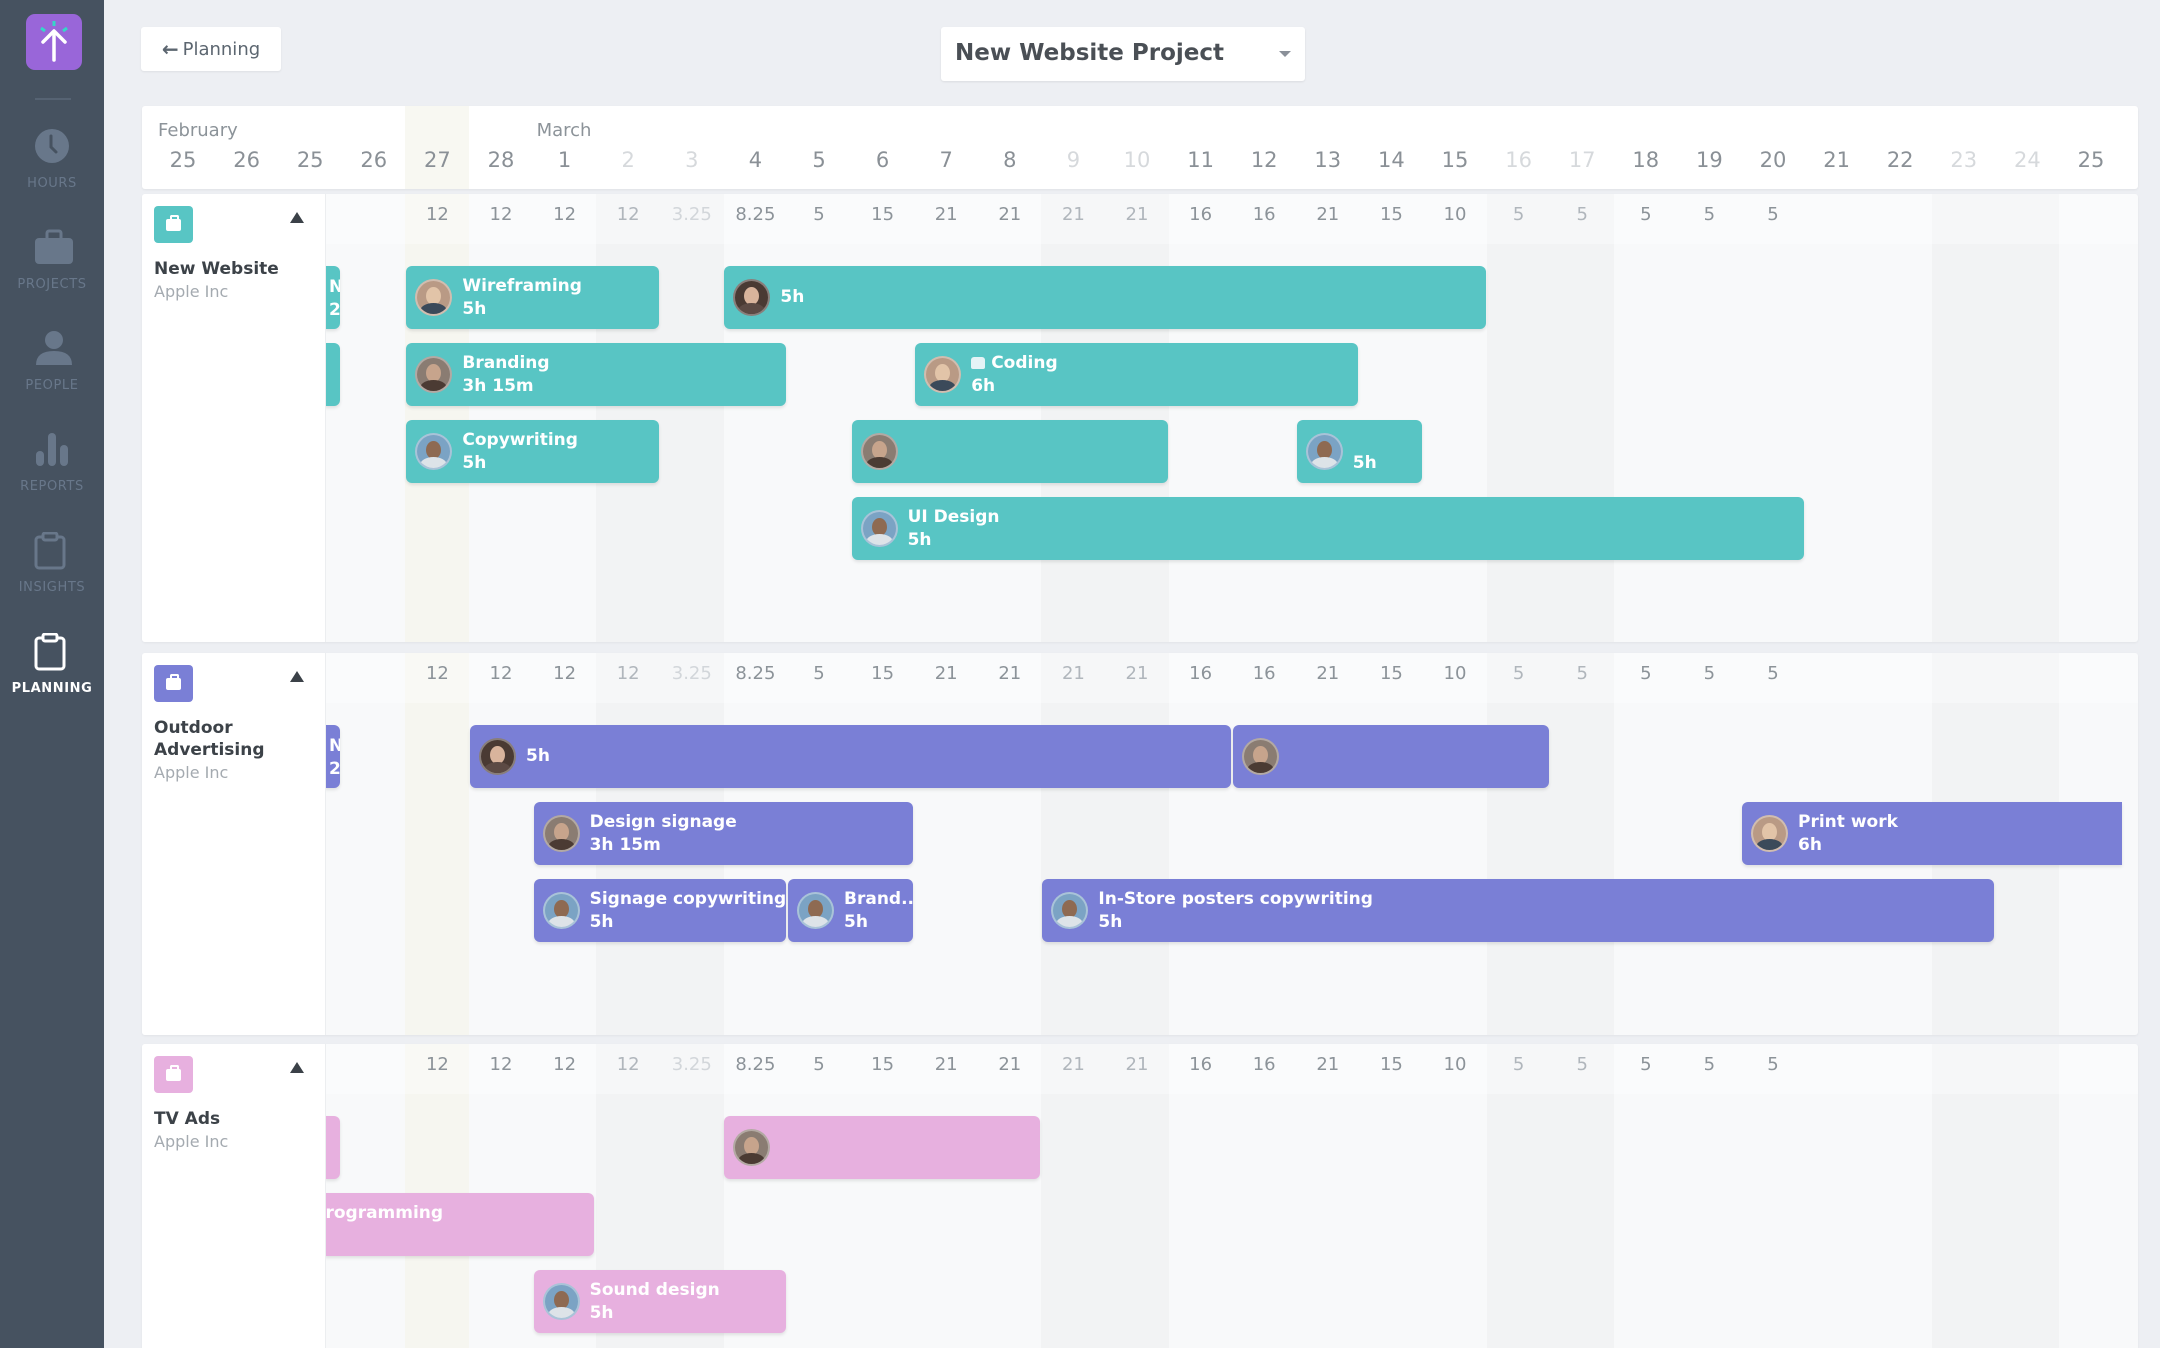 Image resolution: width=2160 pixels, height=1348 pixels. What do you see at coordinates (851, 910) in the screenshot?
I see `task-bar: Brand... 5h` at bounding box center [851, 910].